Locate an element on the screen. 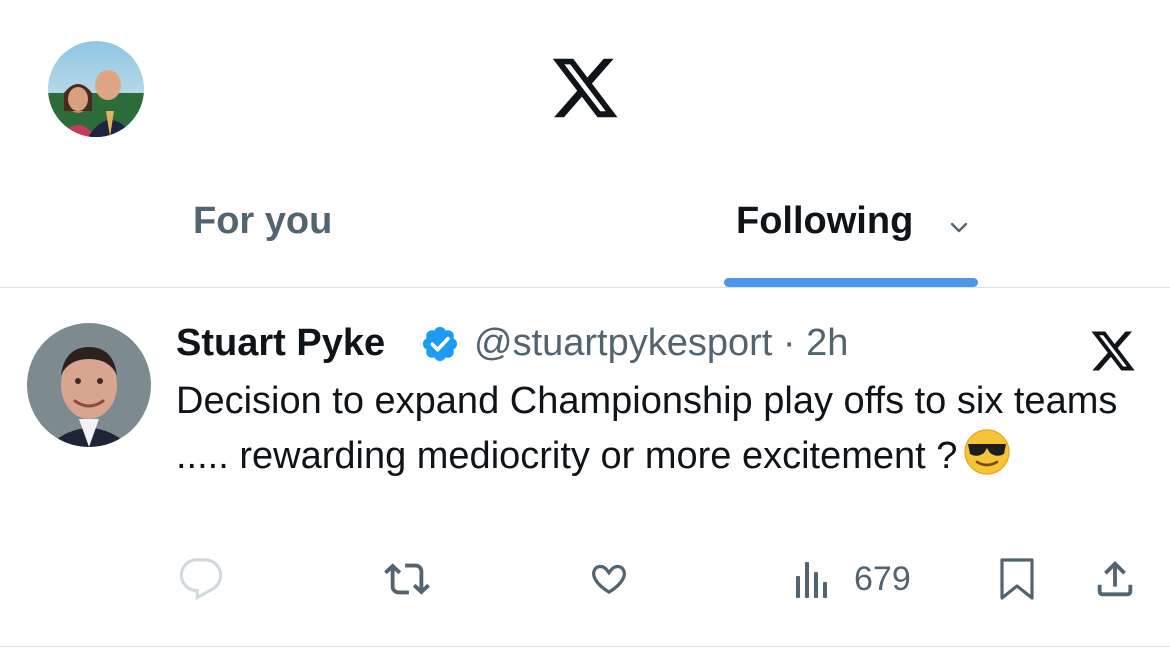 The height and width of the screenshot is (650, 1170). x-logo-icon is located at coordinates (585, 88).